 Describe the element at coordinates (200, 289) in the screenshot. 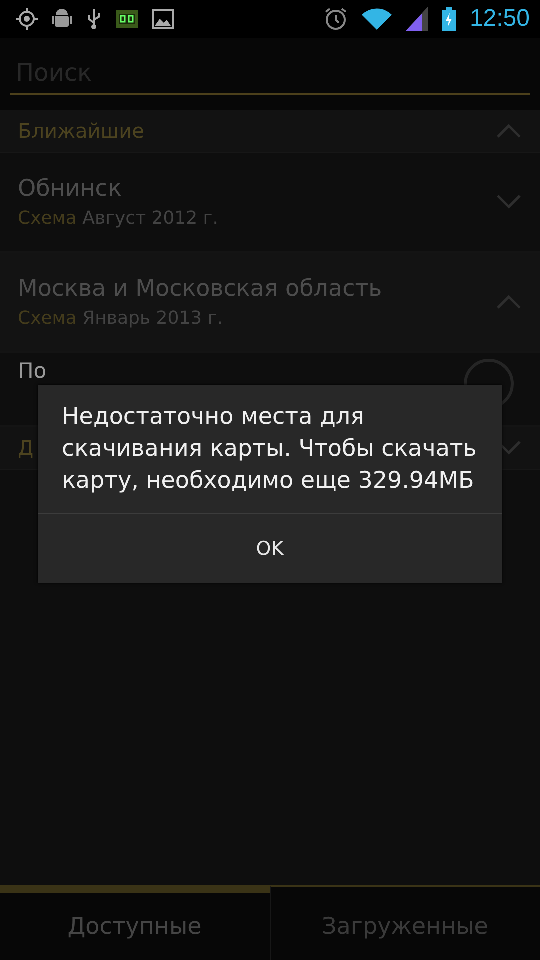

I see `region-name: Москва и Московская область` at that location.